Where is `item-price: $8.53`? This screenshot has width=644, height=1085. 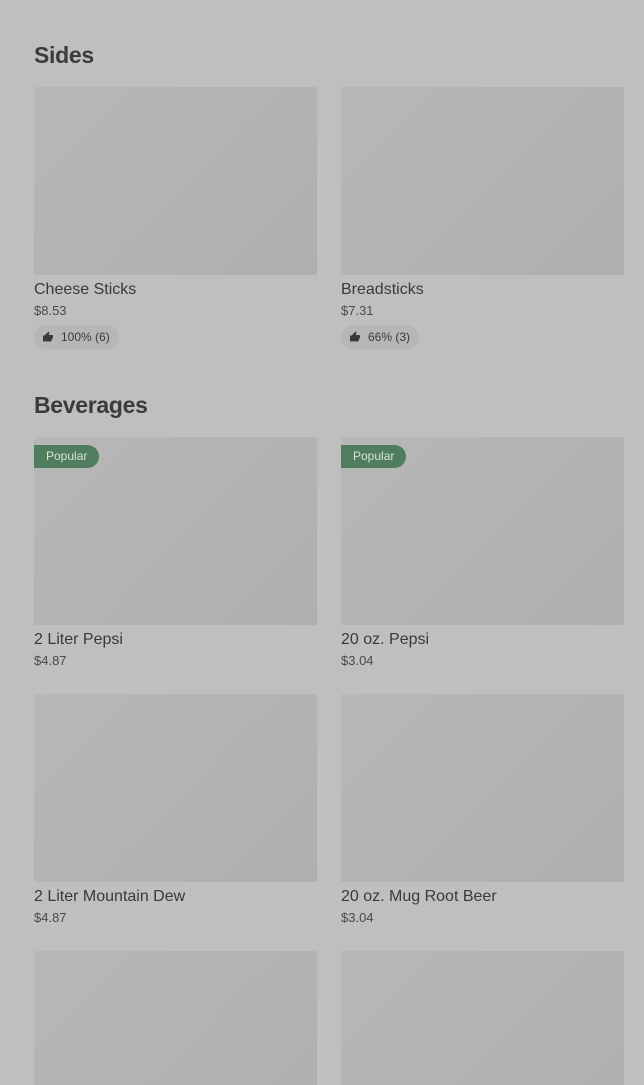 item-price: $8.53 is located at coordinates (50, 310).